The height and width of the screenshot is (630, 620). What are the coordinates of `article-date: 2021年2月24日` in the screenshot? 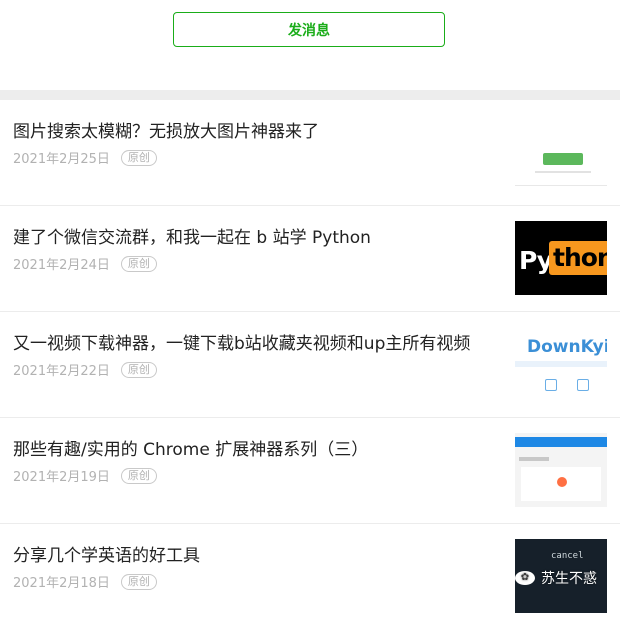 It's located at (61, 265).